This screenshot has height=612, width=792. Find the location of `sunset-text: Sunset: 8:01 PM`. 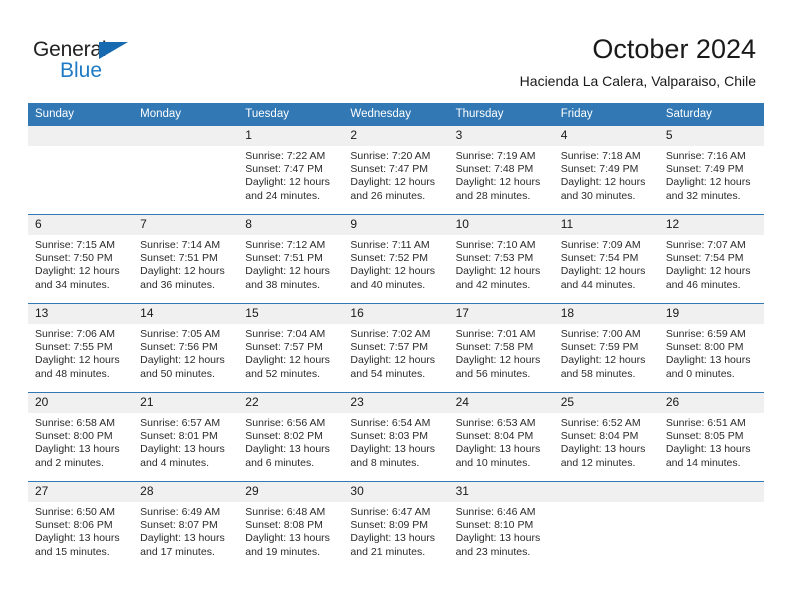

sunset-text: Sunset: 8:01 PM is located at coordinates (179, 436).